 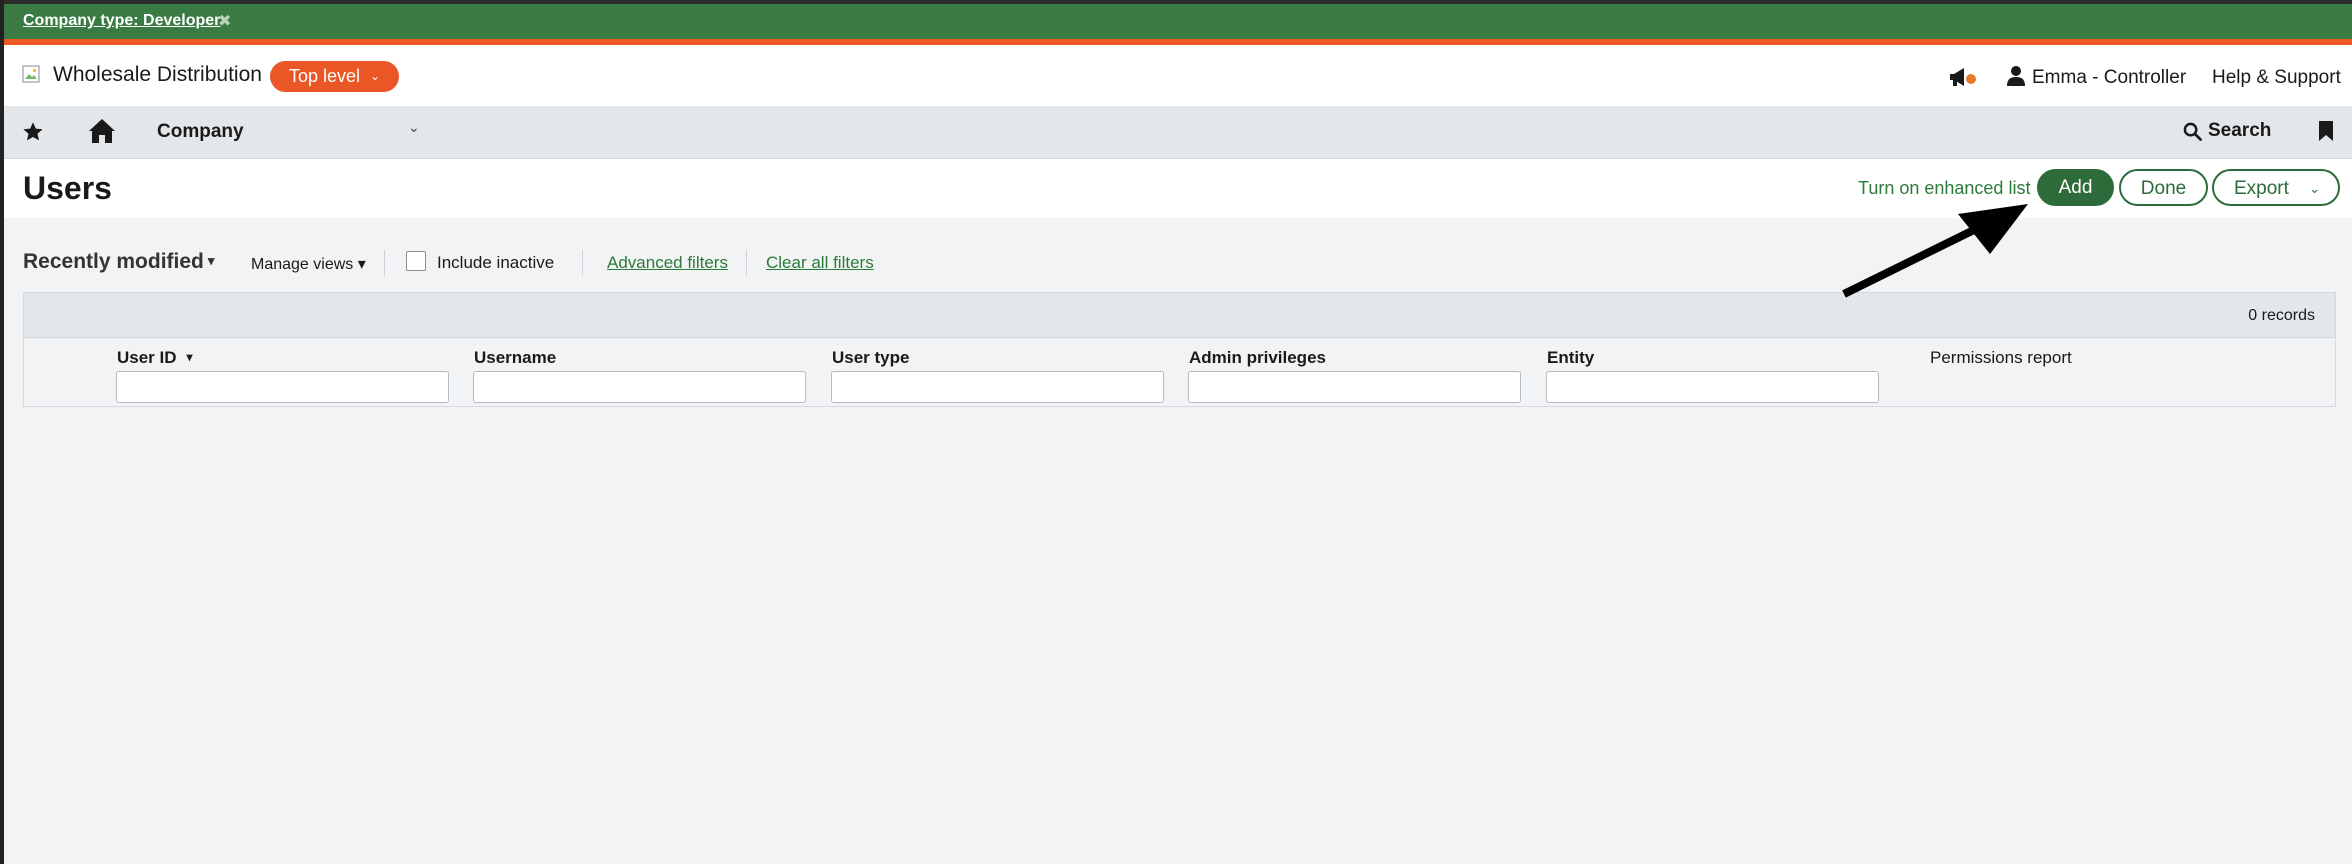 What do you see at coordinates (2276, 78) in the screenshot?
I see `help-support-link: Help & Support` at bounding box center [2276, 78].